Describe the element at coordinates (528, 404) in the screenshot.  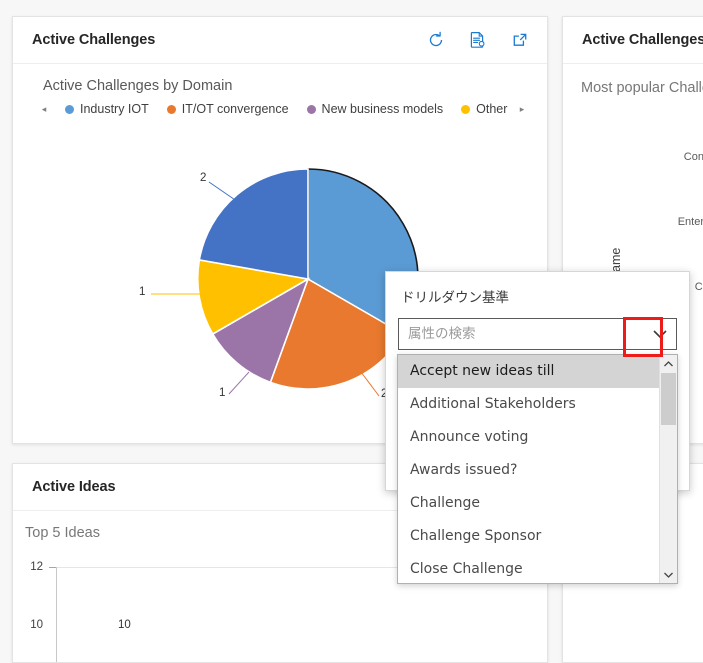
I see `list-item: Additional Stakeholders` at that location.